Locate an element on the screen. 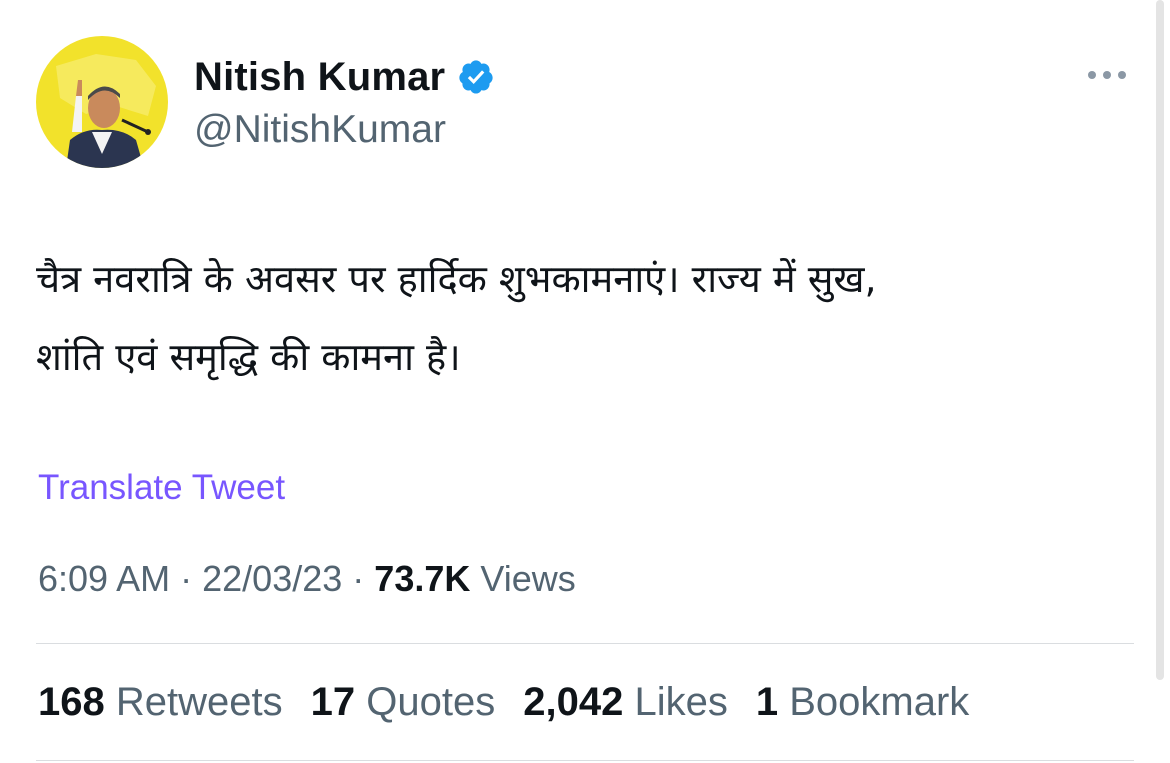  likes-label: Likes is located at coordinates (681, 702).